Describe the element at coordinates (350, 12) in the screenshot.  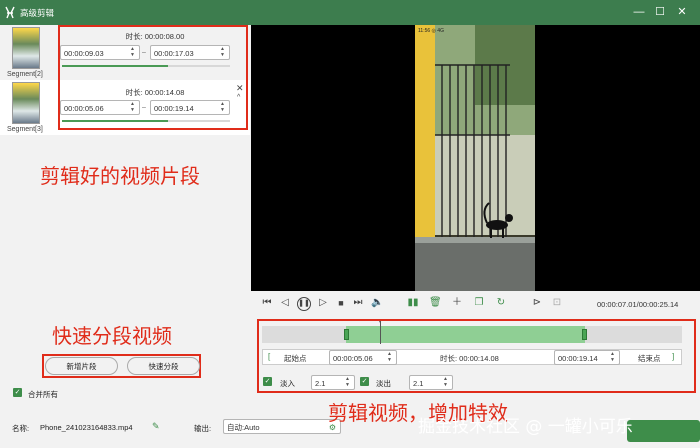
I see `title-bar: 高级剪辑 — ☐ ✕` at that location.